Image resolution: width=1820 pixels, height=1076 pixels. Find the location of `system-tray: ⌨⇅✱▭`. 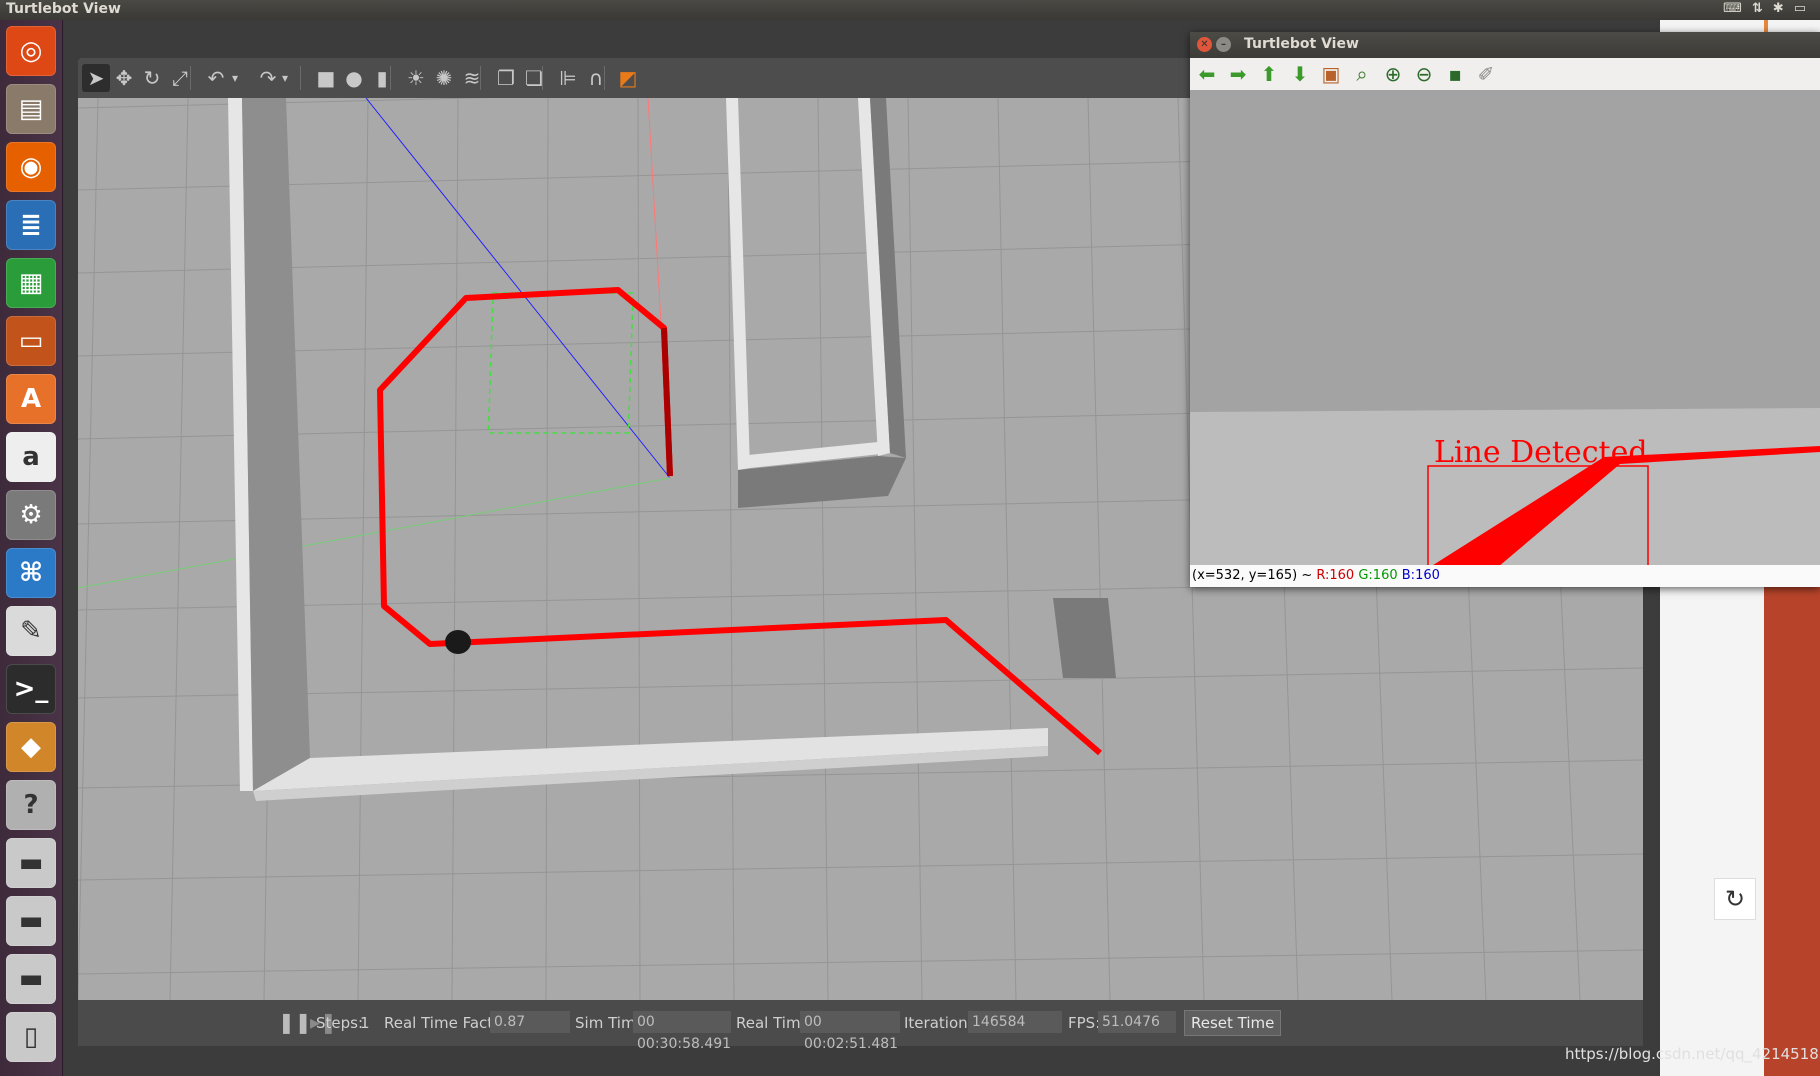

system-tray: ⌨⇅✱▭ is located at coordinates (1769, 8).